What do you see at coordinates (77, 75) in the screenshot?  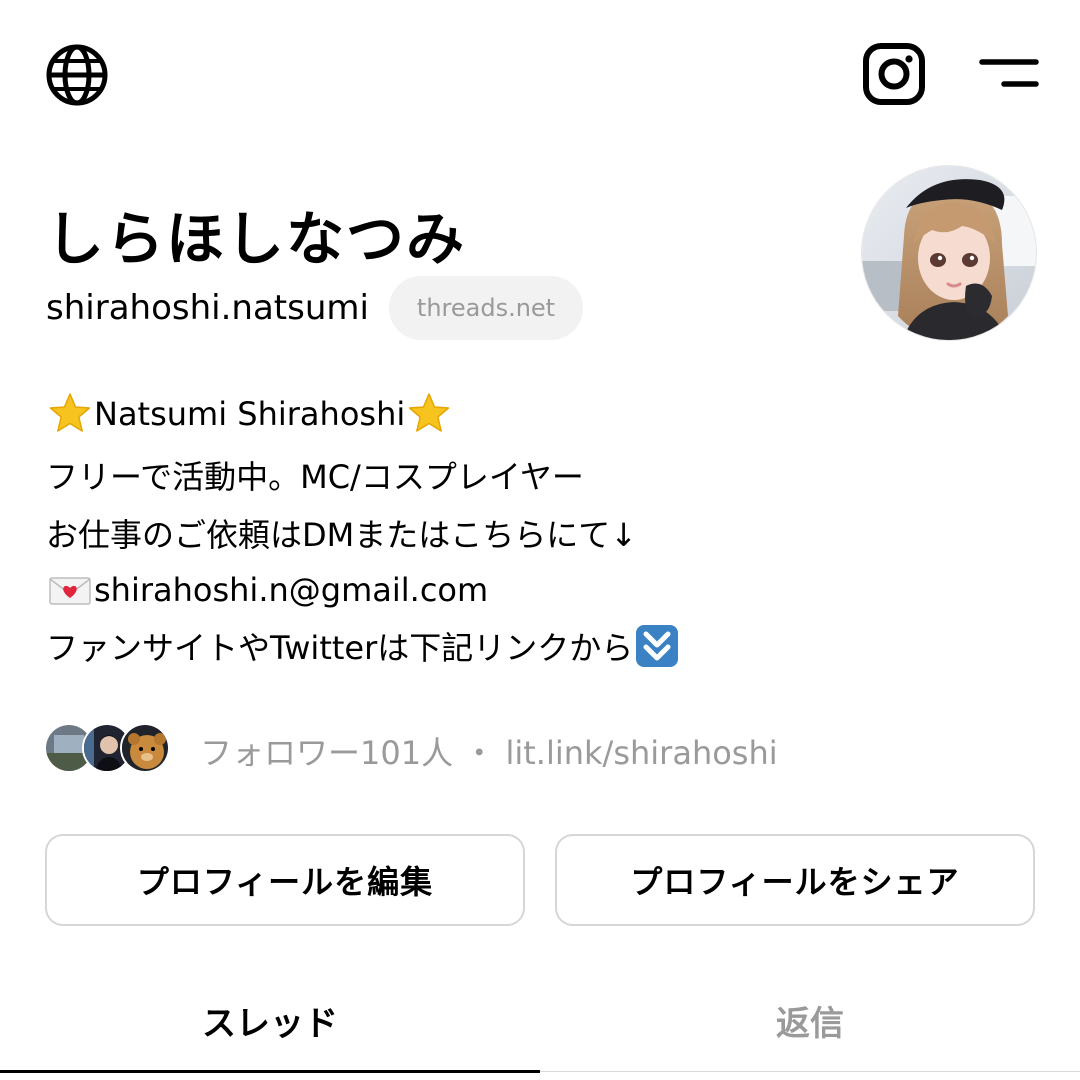 I see `globe-icon` at bounding box center [77, 75].